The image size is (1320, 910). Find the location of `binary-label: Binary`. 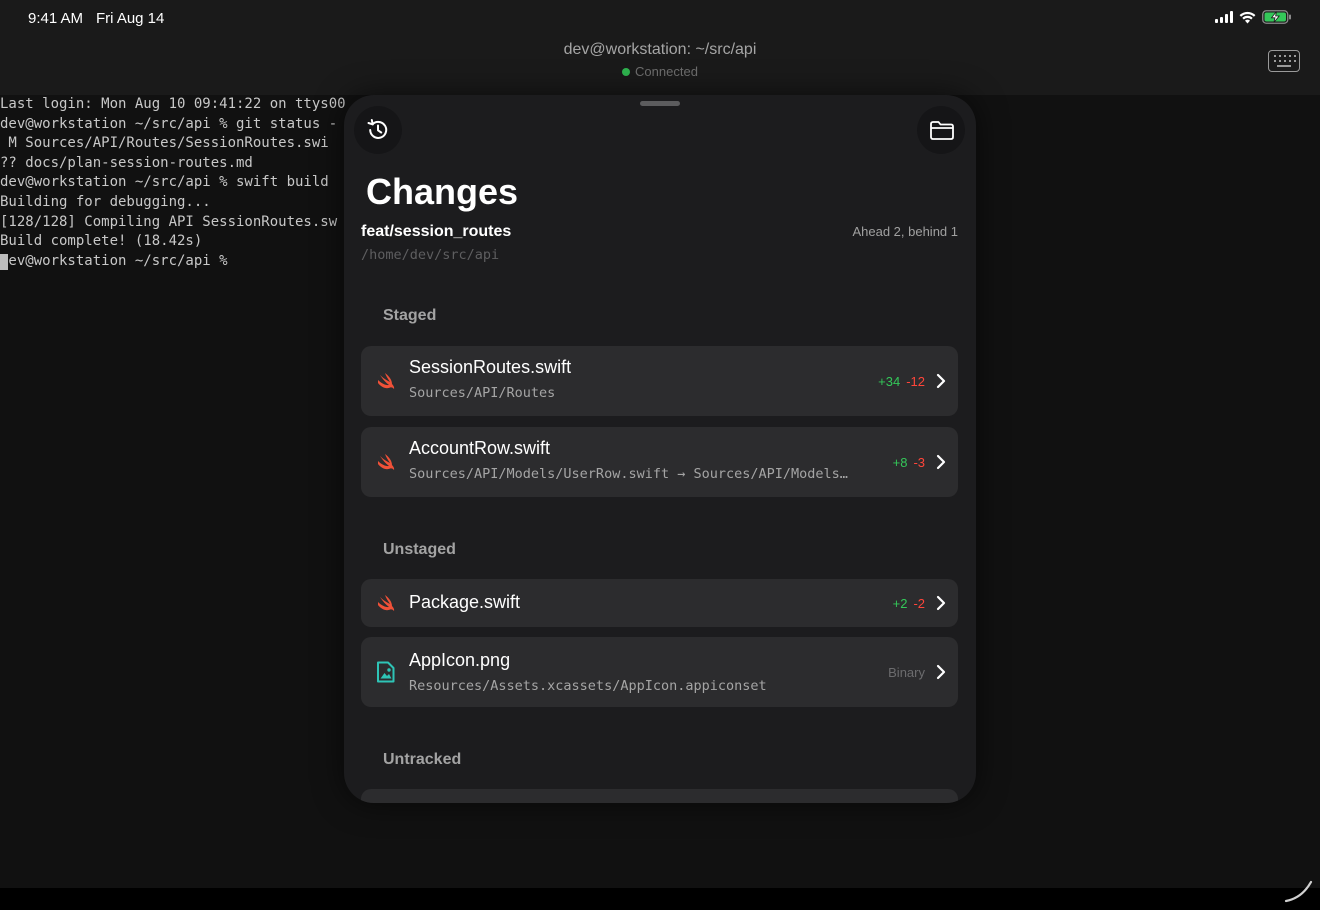

binary-label: Binary is located at coordinates (906, 672).